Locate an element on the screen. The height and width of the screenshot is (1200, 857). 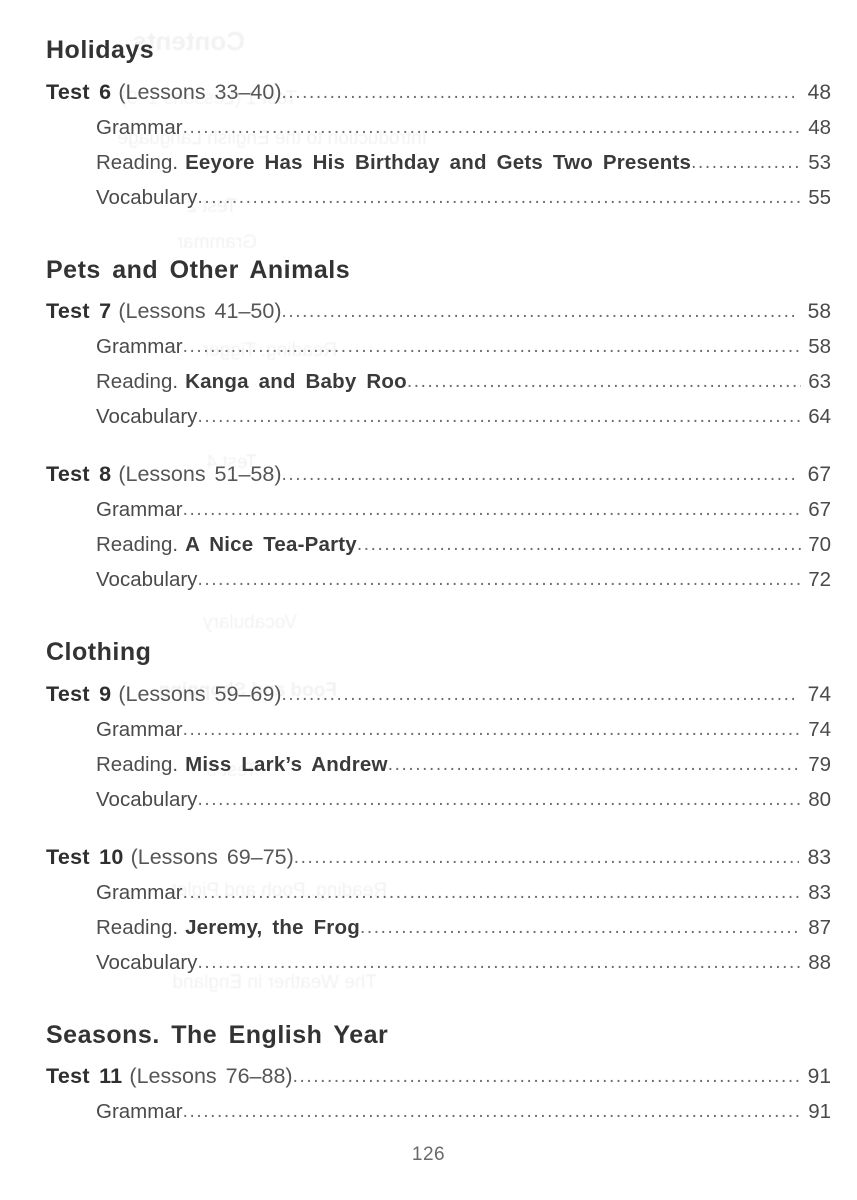
test-lessons-range: (Lessons 76–88) is located at coordinates (211, 1076).